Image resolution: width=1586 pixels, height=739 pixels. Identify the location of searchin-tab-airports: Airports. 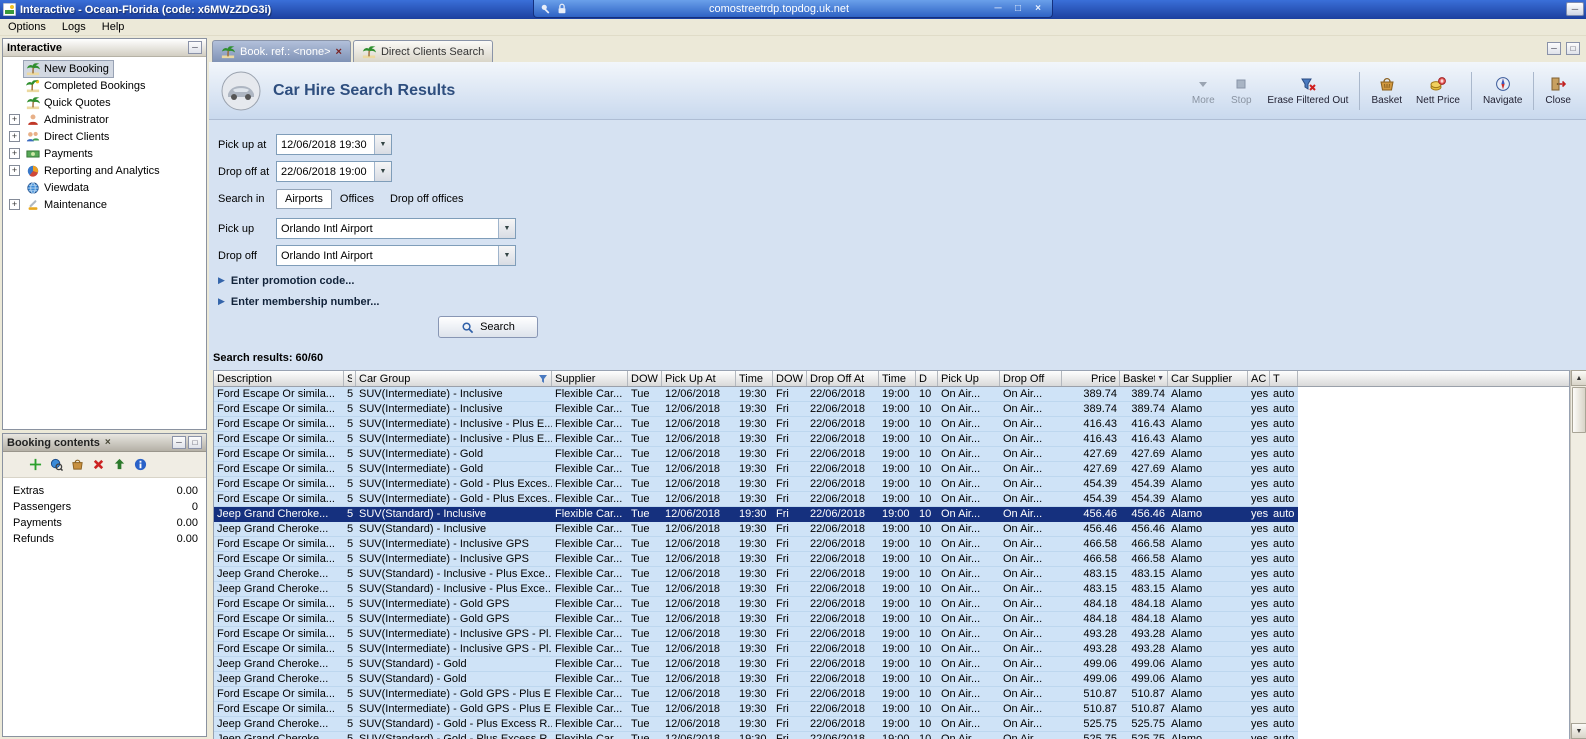
(304, 199).